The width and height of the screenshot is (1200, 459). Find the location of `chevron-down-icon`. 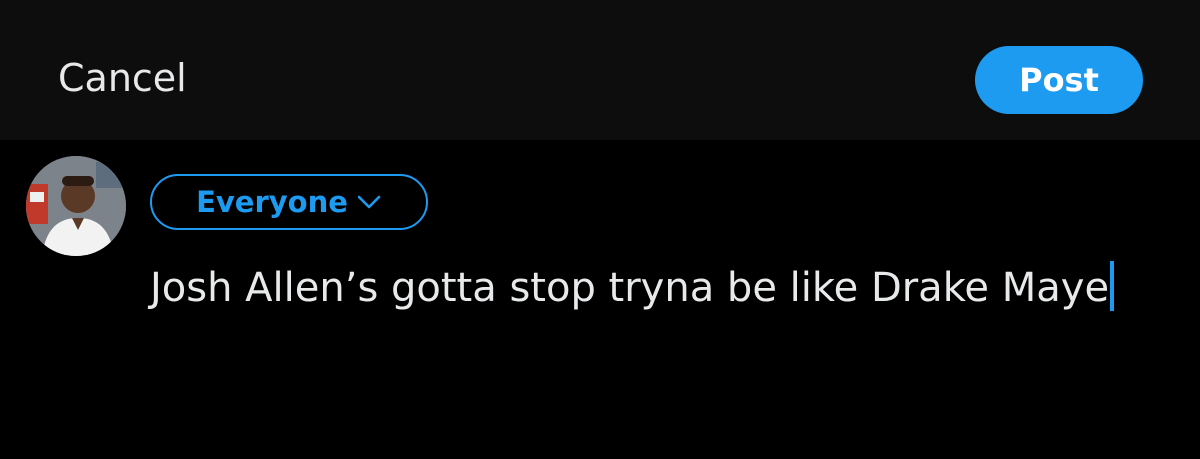

chevron-down-icon is located at coordinates (369, 202).